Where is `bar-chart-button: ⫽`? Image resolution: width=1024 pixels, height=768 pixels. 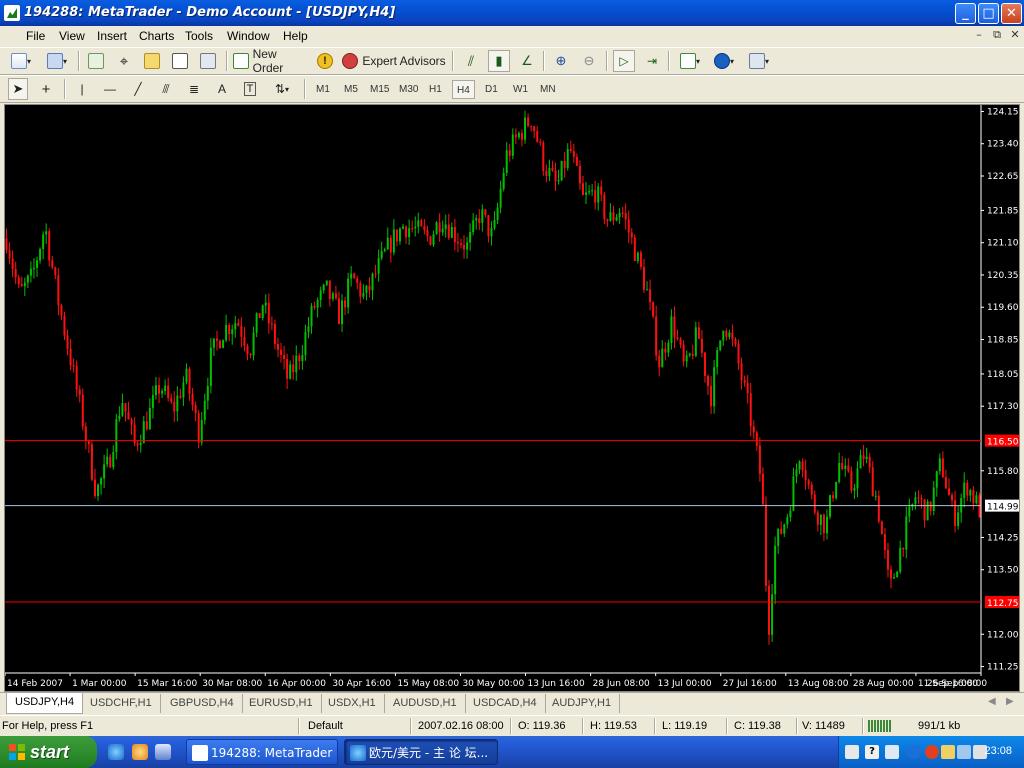
bar-chart-button: ⫽ is located at coordinates (471, 61).